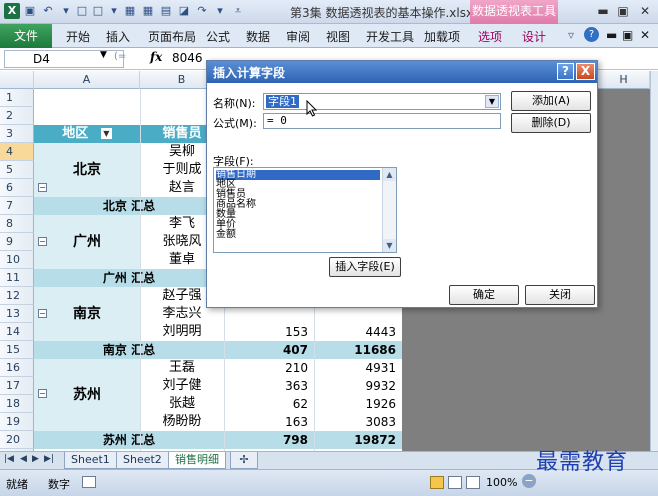 Image resolution: width=658 pixels, height=496 pixels. Describe the element at coordinates (551, 123) in the screenshot. I see `delete-button: 删除(D)` at that location.